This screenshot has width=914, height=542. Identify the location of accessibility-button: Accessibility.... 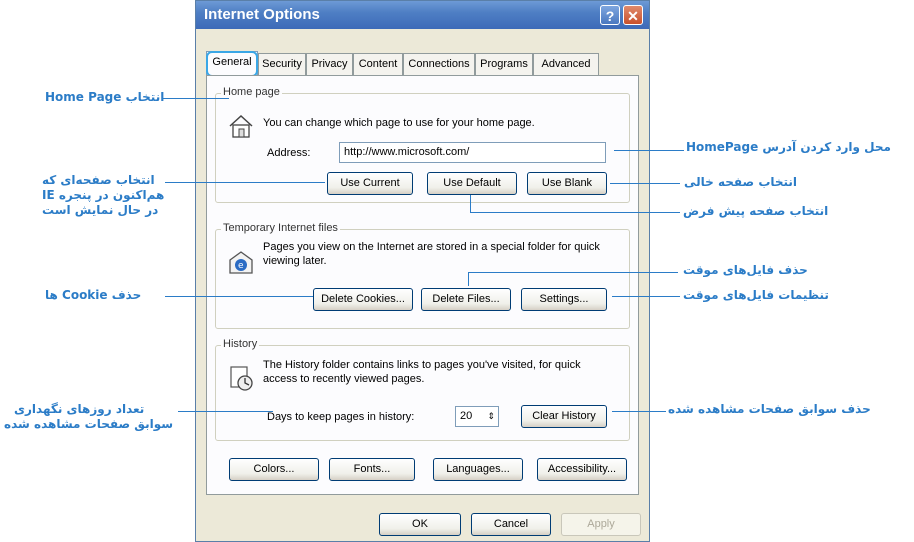
(582, 469).